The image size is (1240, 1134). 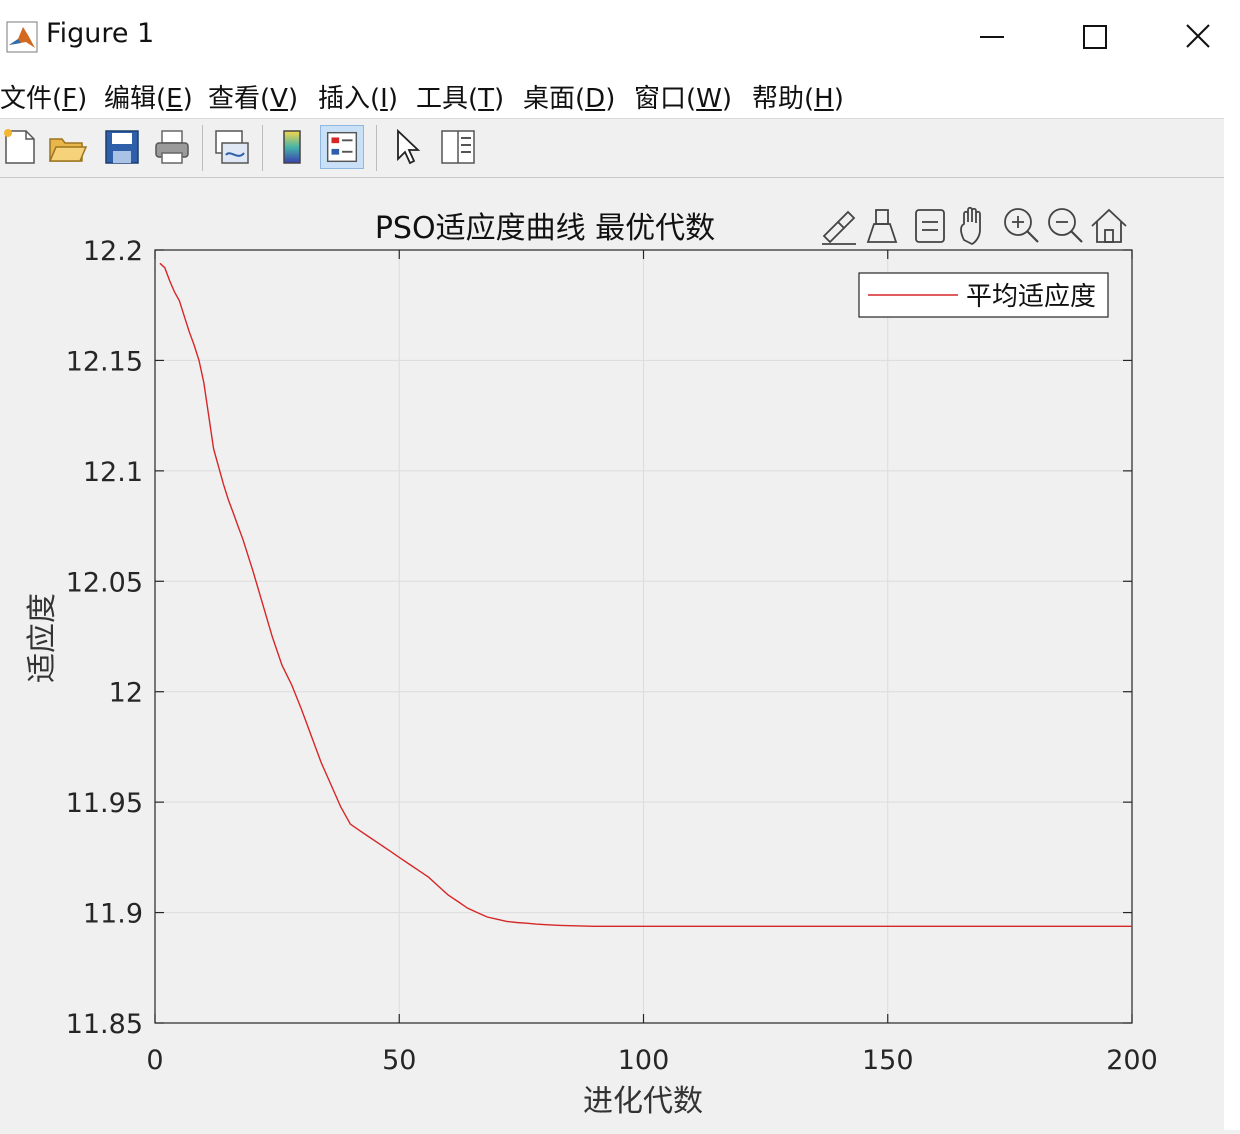 I want to click on x-tick-label: 50, so click(x=399, y=1060).